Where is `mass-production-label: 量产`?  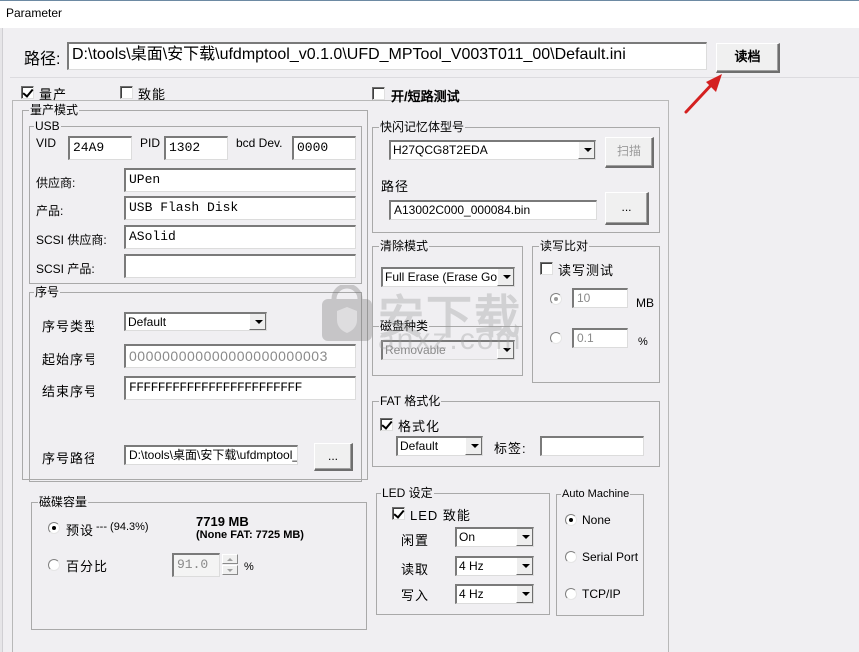
mass-production-label: 量产 is located at coordinates (53, 94).